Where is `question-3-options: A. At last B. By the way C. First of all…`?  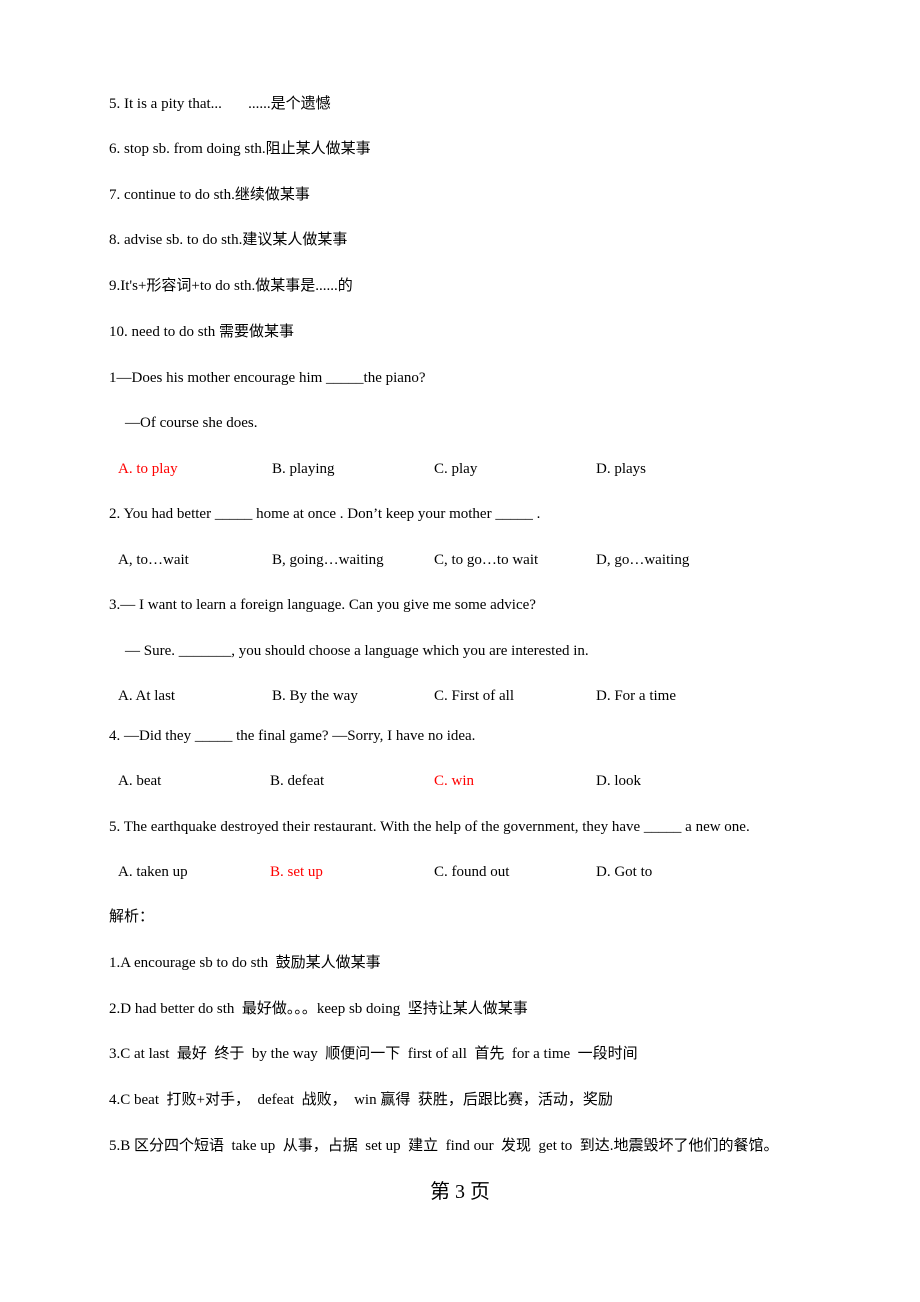
question-3-options: A. At last B. By the way C. First of all… is located at coordinates (468, 696).